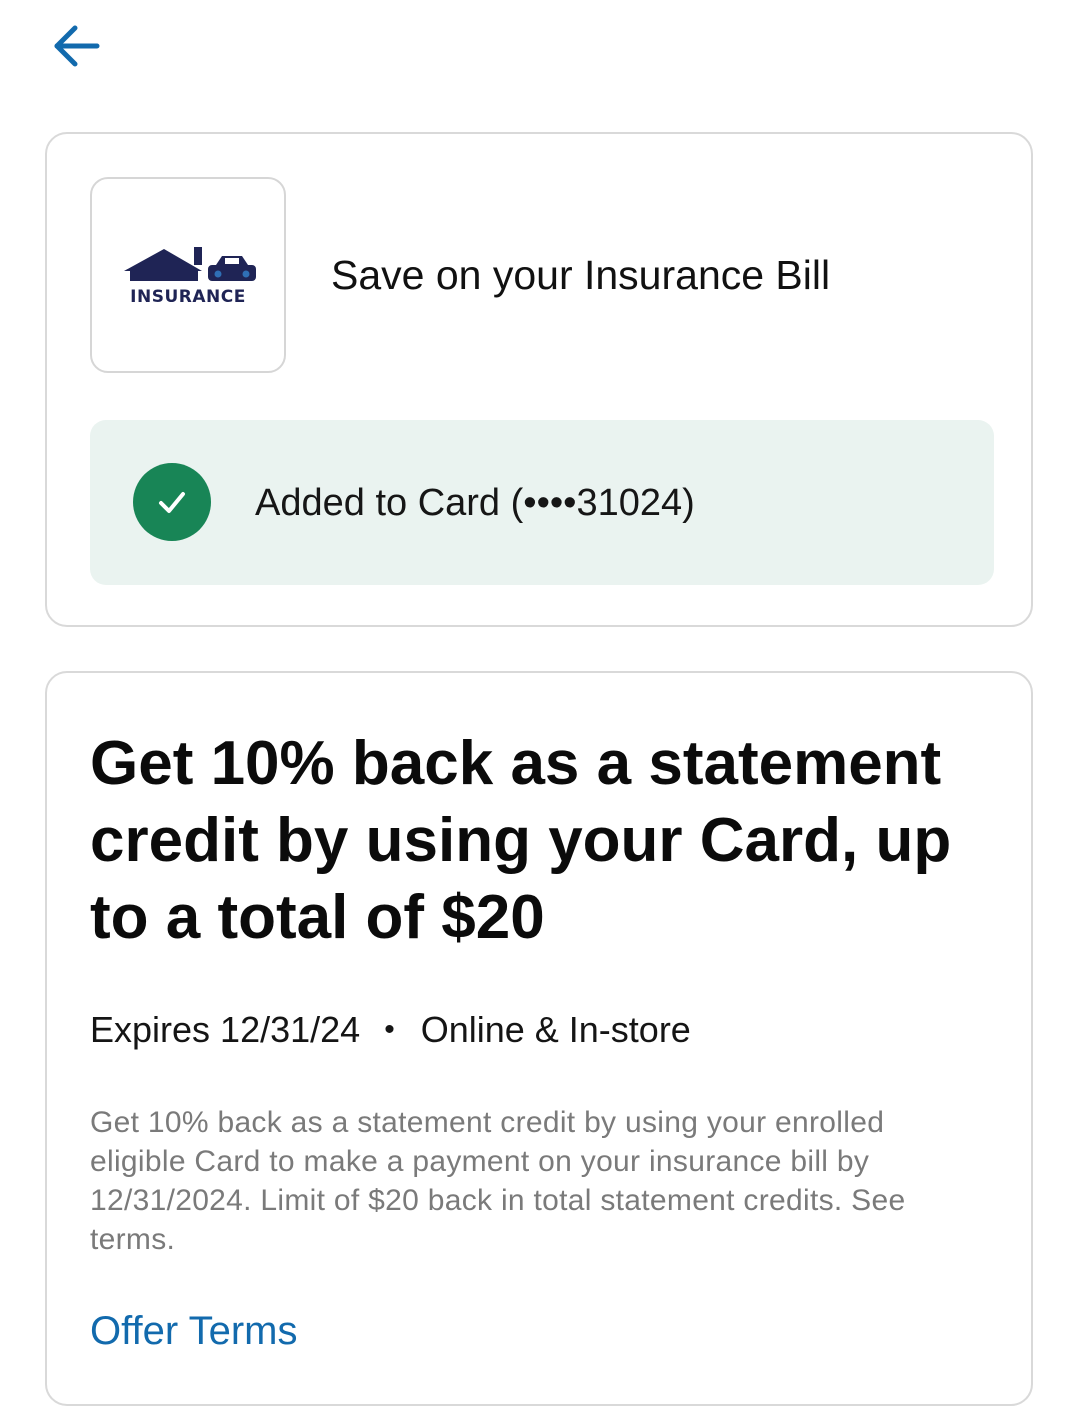  I want to click on offer-terms-link: Offer Terms, so click(193, 1331).